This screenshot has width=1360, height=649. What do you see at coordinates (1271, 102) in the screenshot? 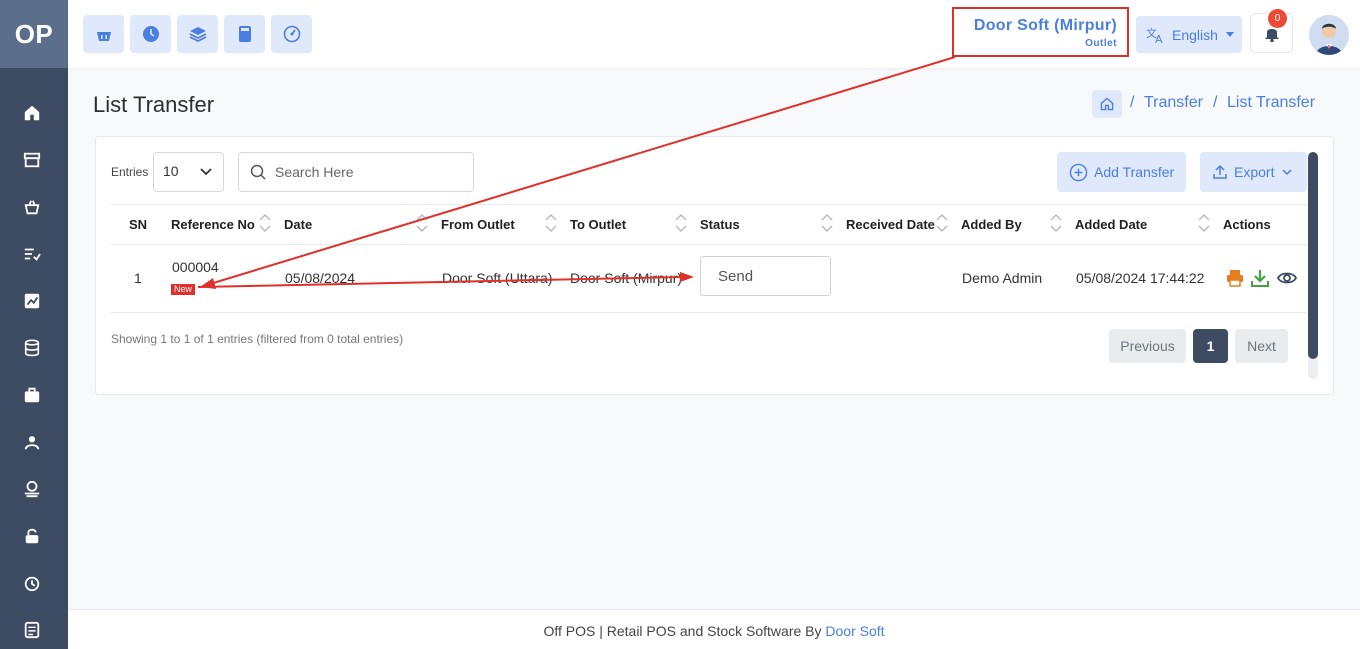
I see `breadcrumb-list-transfer: List Transfer` at bounding box center [1271, 102].